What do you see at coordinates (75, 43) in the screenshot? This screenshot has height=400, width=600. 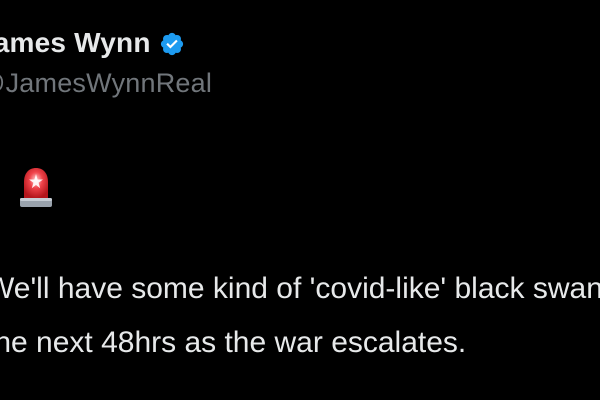 I see `author-display-name: James Wynn` at bounding box center [75, 43].